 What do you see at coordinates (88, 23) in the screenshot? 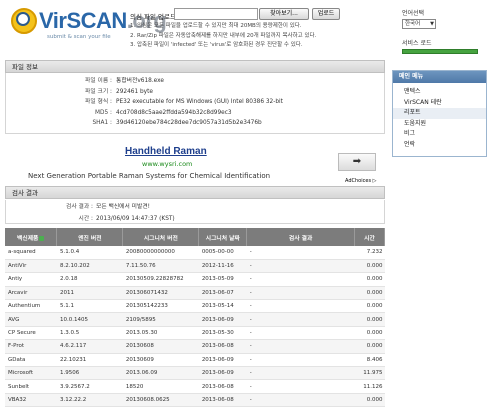
I see `logo: VirSCAN.org submit & scan your file` at bounding box center [88, 23].